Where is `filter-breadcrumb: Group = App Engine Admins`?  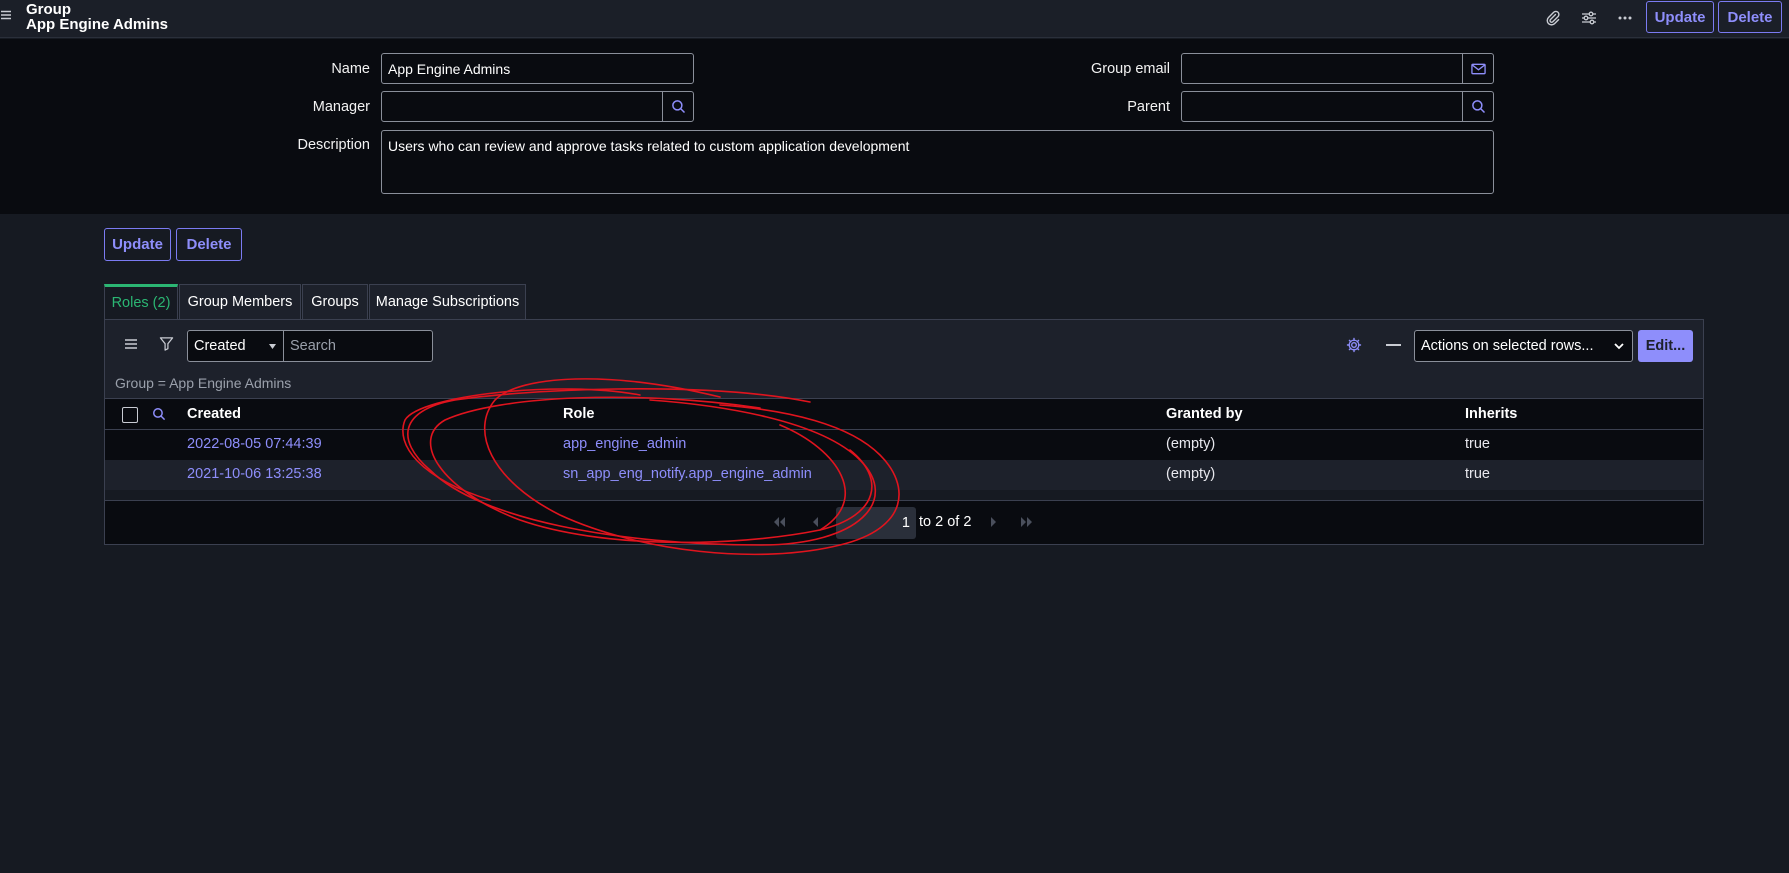 filter-breadcrumb: Group = App Engine Admins is located at coordinates (203, 383).